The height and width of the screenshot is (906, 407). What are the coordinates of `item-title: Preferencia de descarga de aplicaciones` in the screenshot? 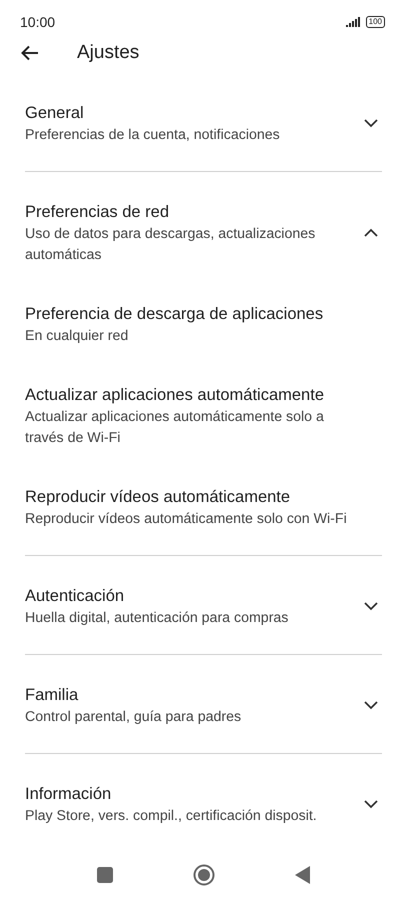 It's located at (174, 314).